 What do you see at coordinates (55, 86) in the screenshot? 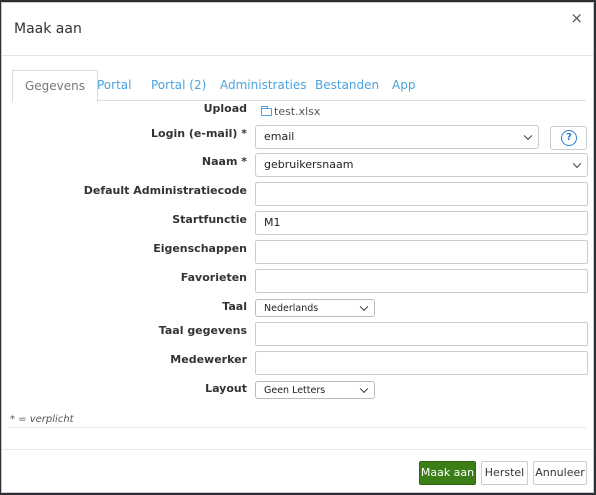
I see `tab-gegevens: Gegevens` at bounding box center [55, 86].